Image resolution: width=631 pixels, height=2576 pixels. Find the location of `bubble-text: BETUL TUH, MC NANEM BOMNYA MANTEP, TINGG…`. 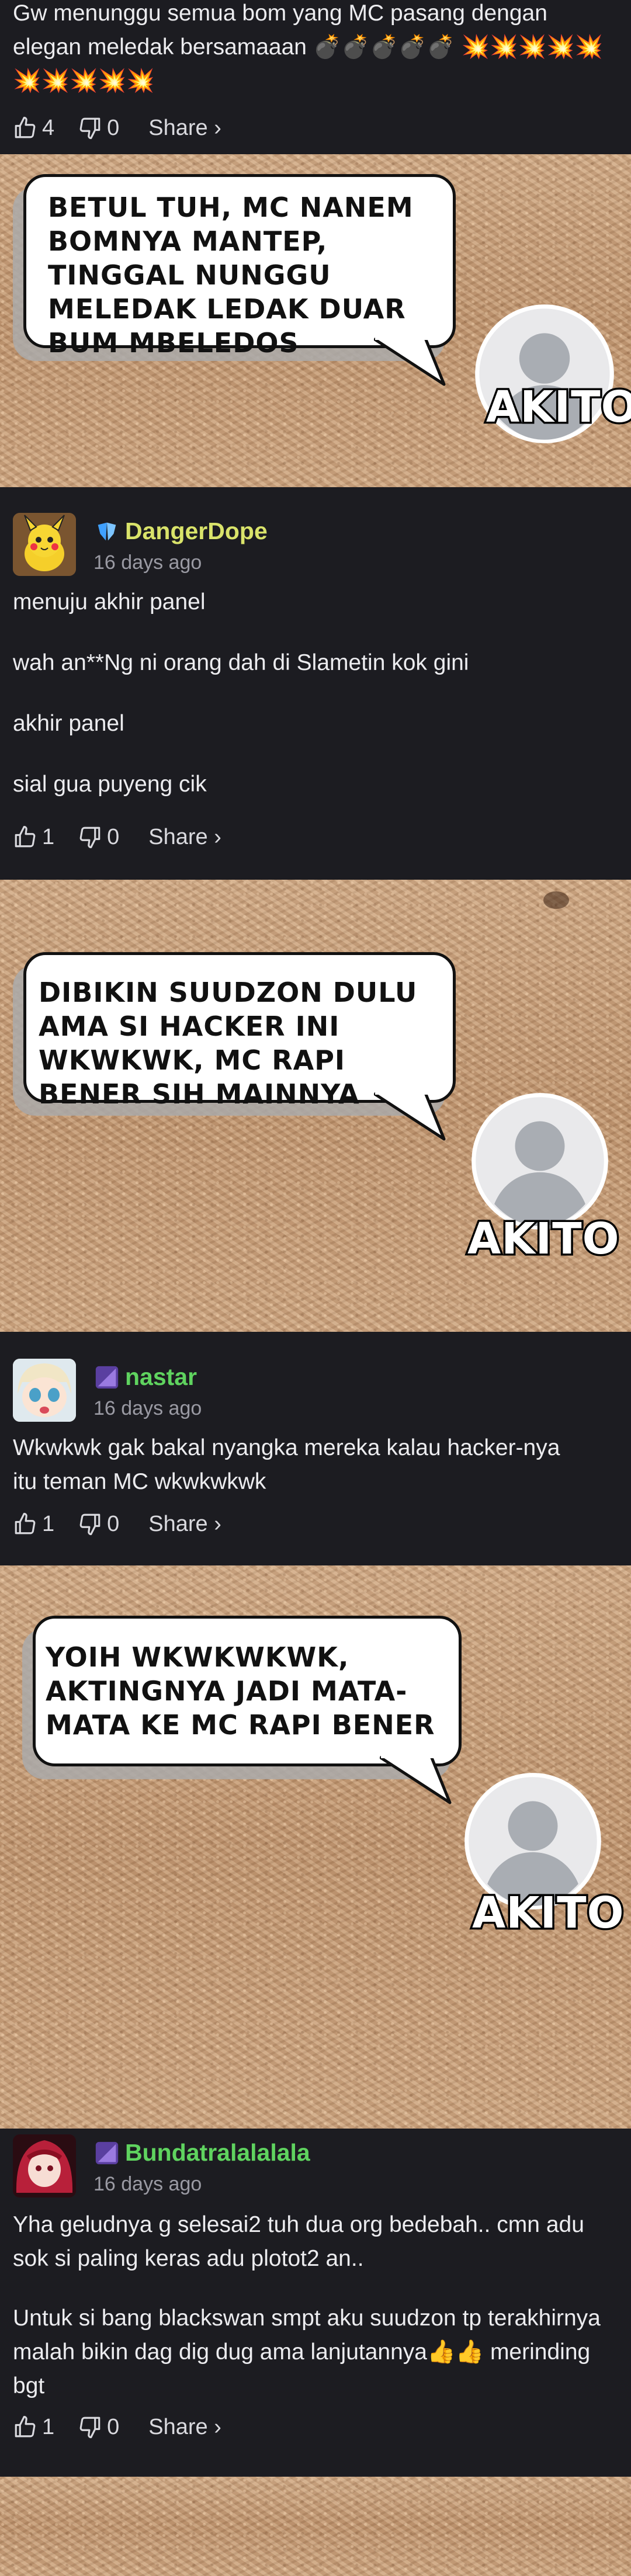

bubble-text: BETUL TUH, MC NANEM BOMNYA MANTEP, TINGG… is located at coordinates (231, 275).